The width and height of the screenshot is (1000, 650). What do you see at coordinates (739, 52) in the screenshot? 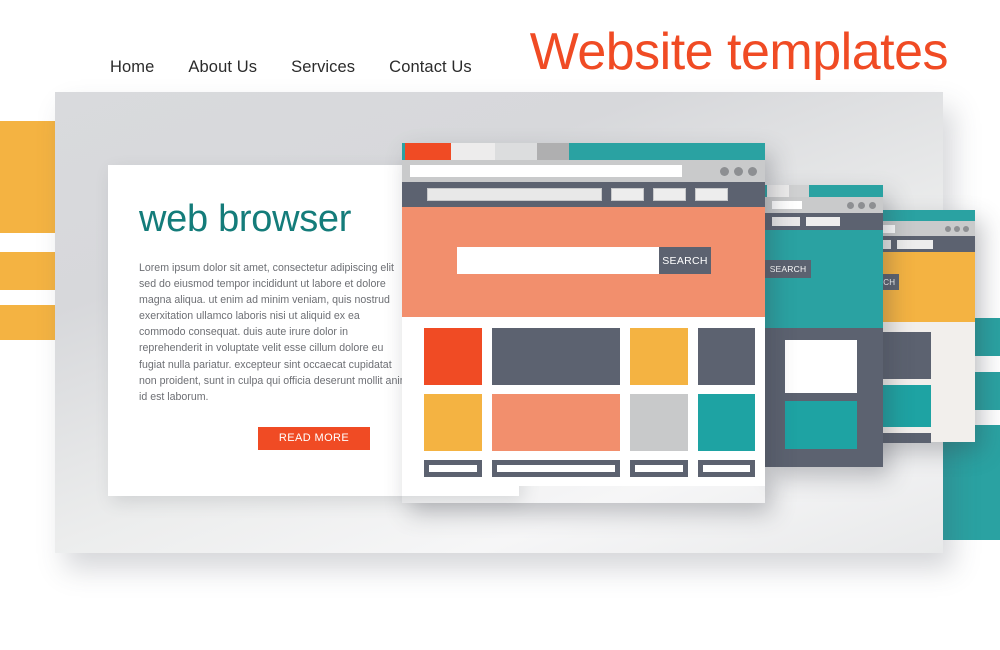
I see `page-title: Website templates` at bounding box center [739, 52].